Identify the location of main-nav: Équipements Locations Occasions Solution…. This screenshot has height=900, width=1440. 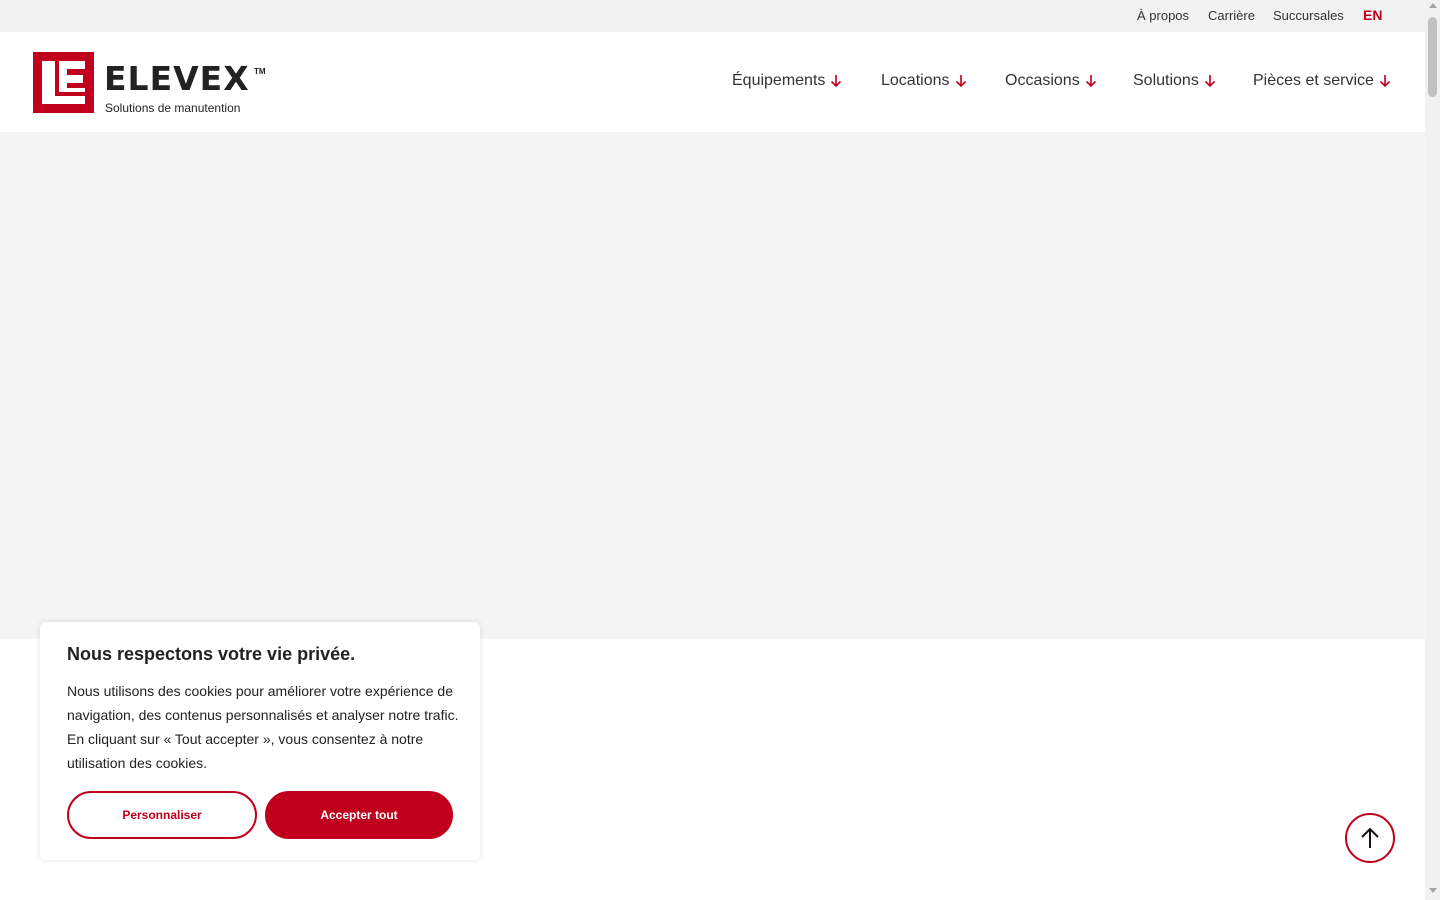
(712, 83).